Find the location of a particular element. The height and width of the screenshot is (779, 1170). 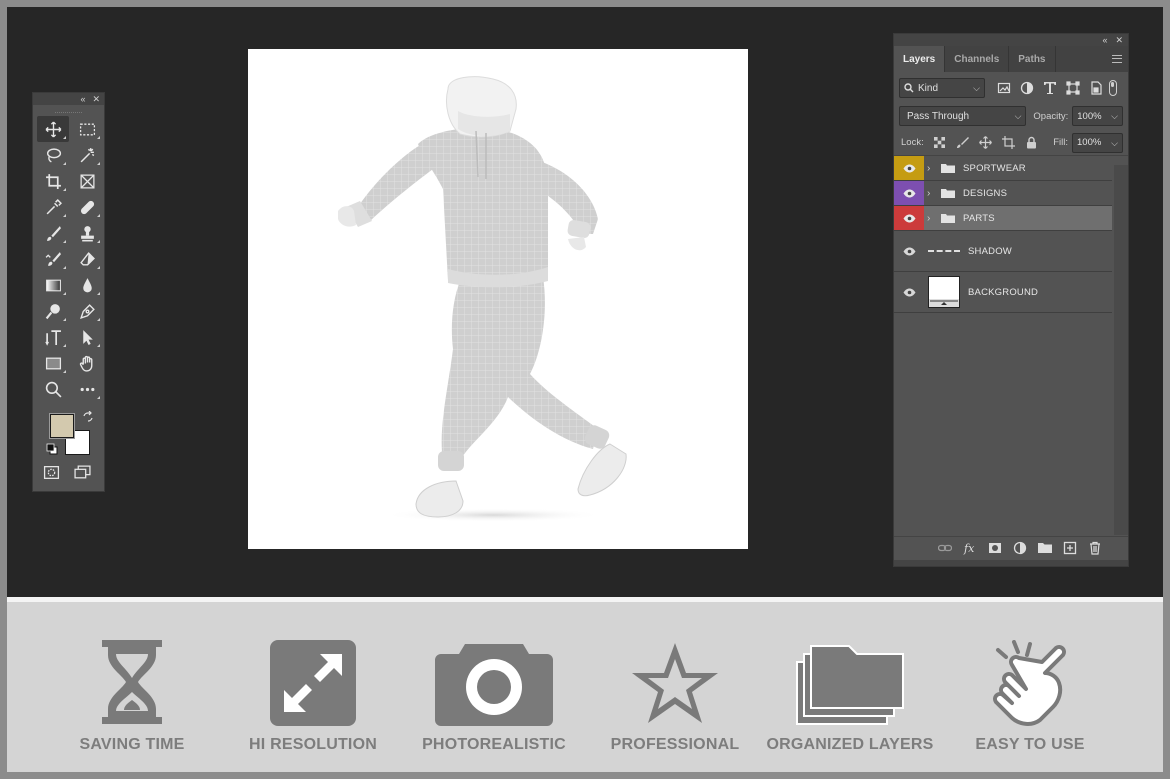

add-mask-icon is located at coordinates (995, 548).